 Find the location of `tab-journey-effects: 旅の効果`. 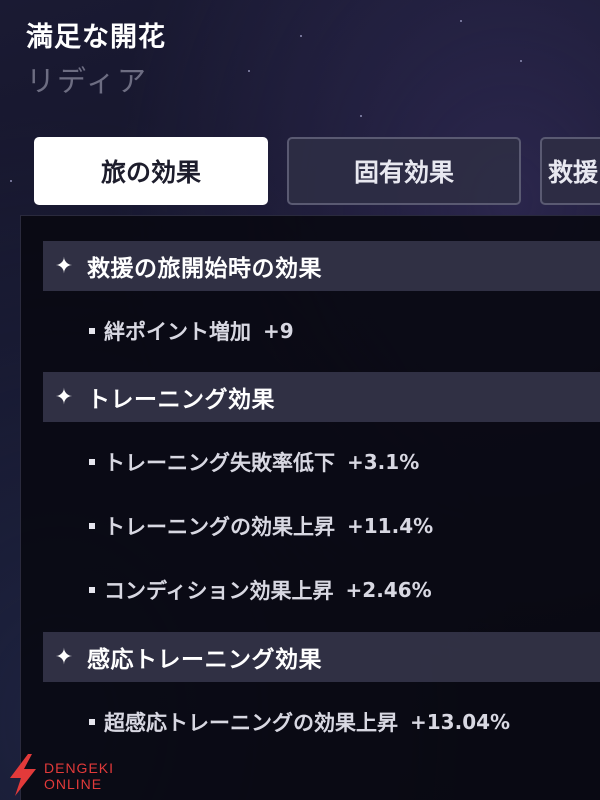

tab-journey-effects: 旅の効果 is located at coordinates (151, 171).